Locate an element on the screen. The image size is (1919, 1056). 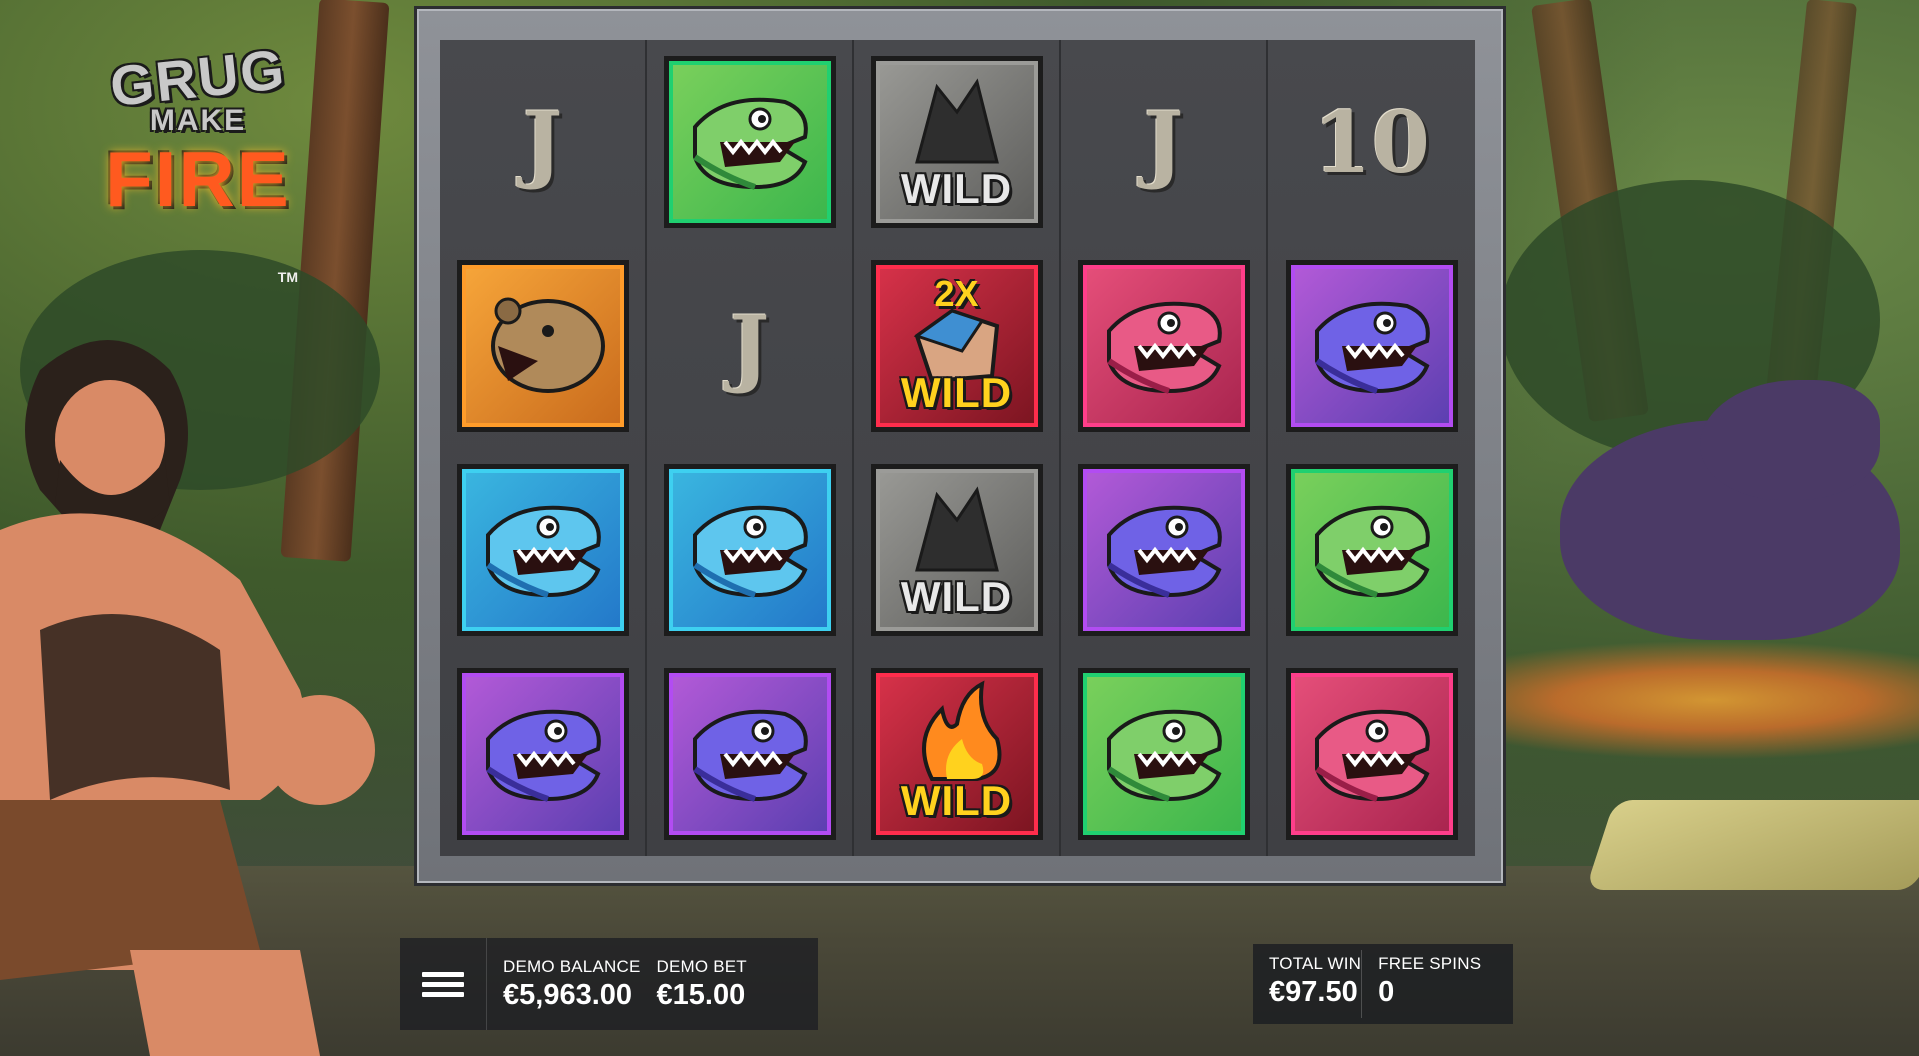
reel-4: J is located at coordinates (1164, 448).